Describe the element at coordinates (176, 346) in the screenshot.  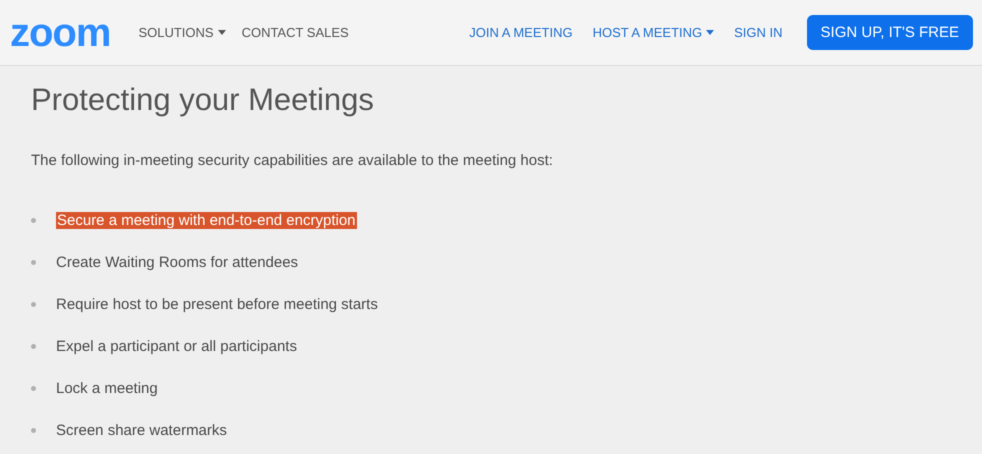
I see `list-item-text: Expel a participant or all participants` at that location.